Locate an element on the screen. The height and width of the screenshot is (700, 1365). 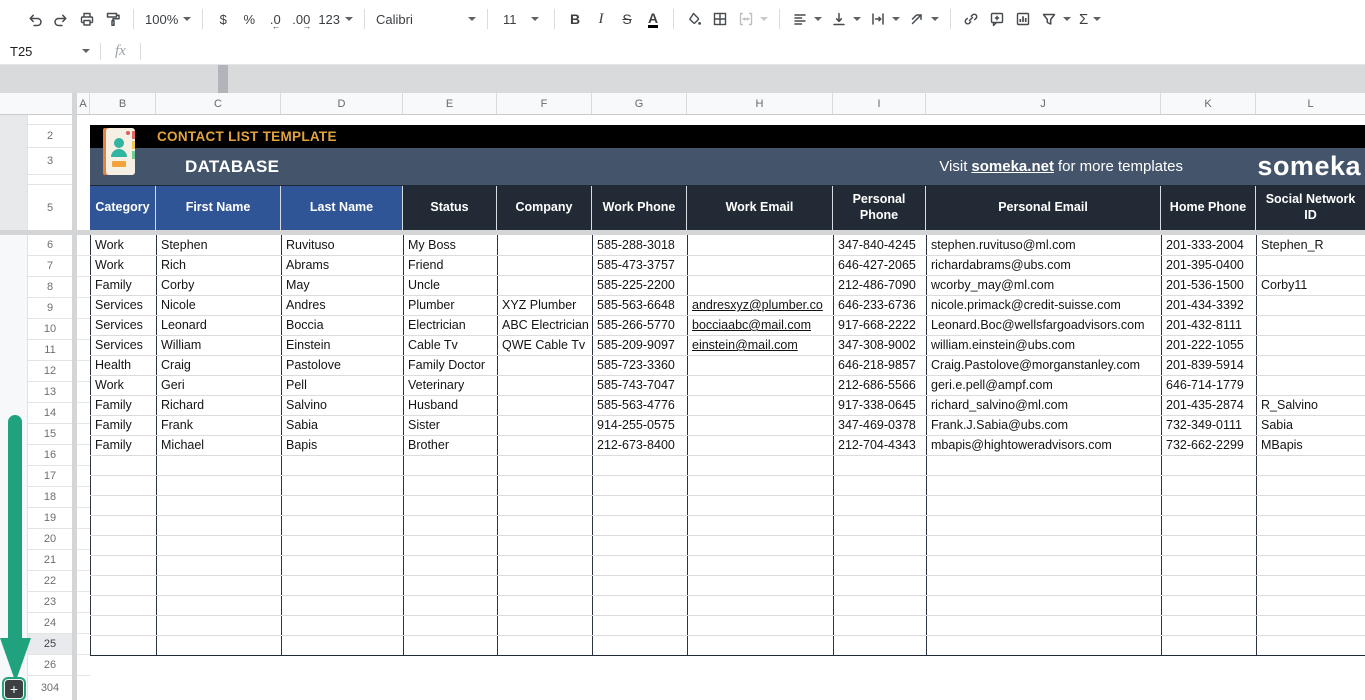
cell-first-name: Craig is located at coordinates (219, 365).